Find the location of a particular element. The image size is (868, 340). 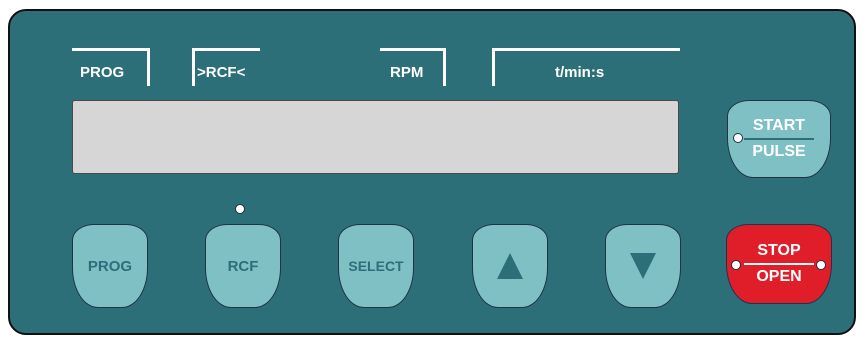

rpm-label: RPM is located at coordinates (407, 72).